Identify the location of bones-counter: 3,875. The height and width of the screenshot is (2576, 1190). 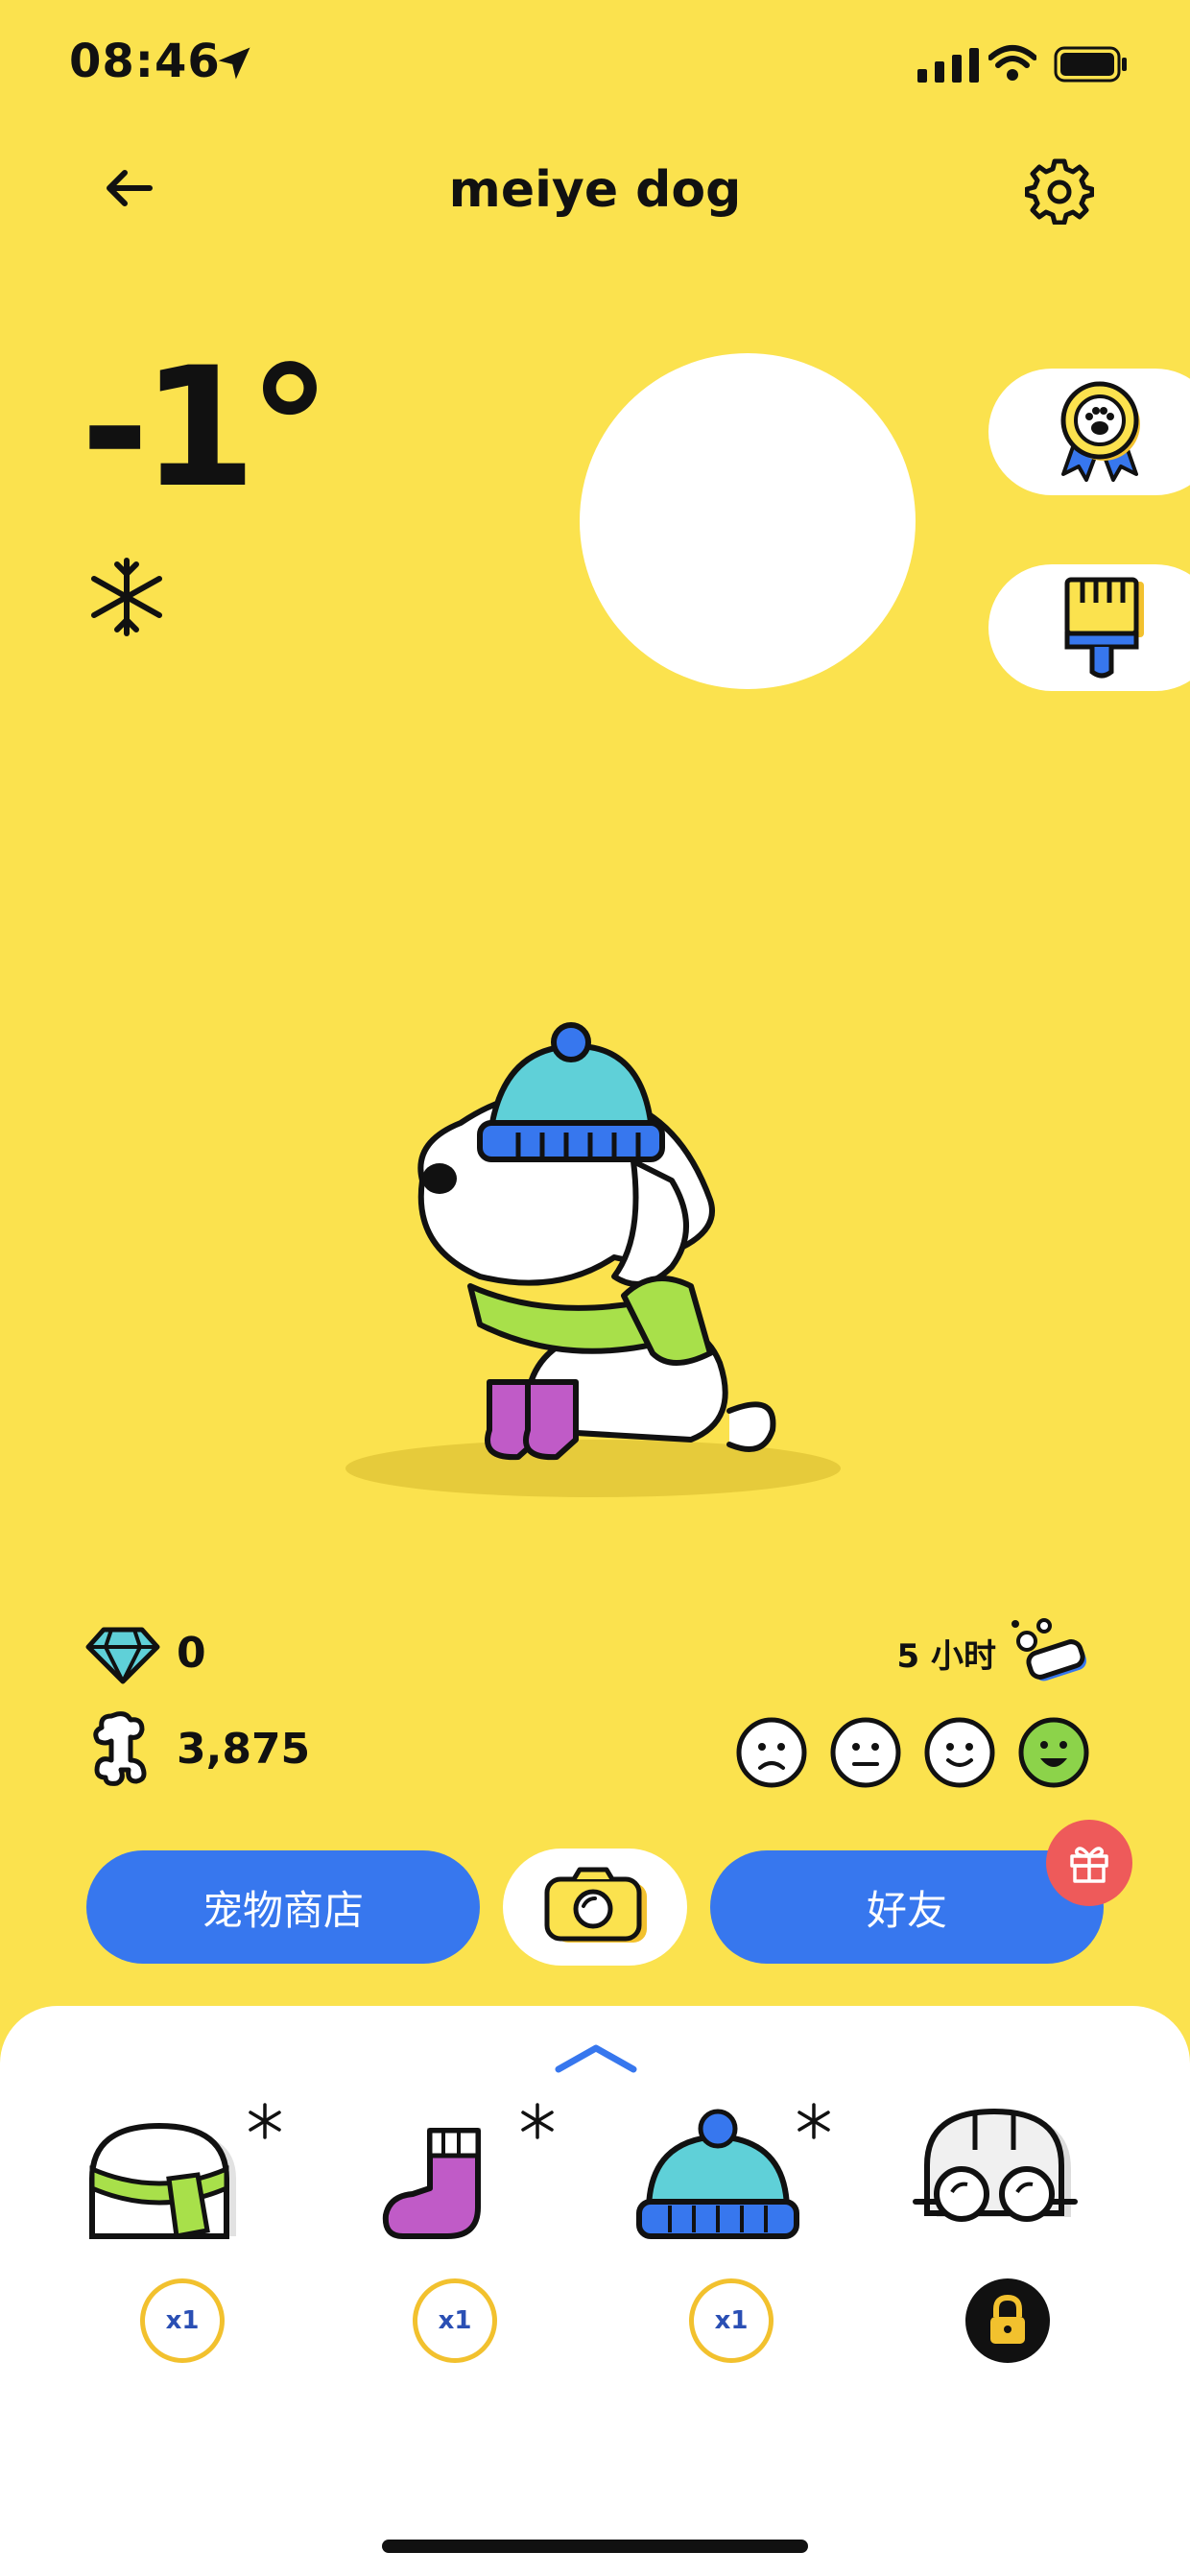
(197, 1748).